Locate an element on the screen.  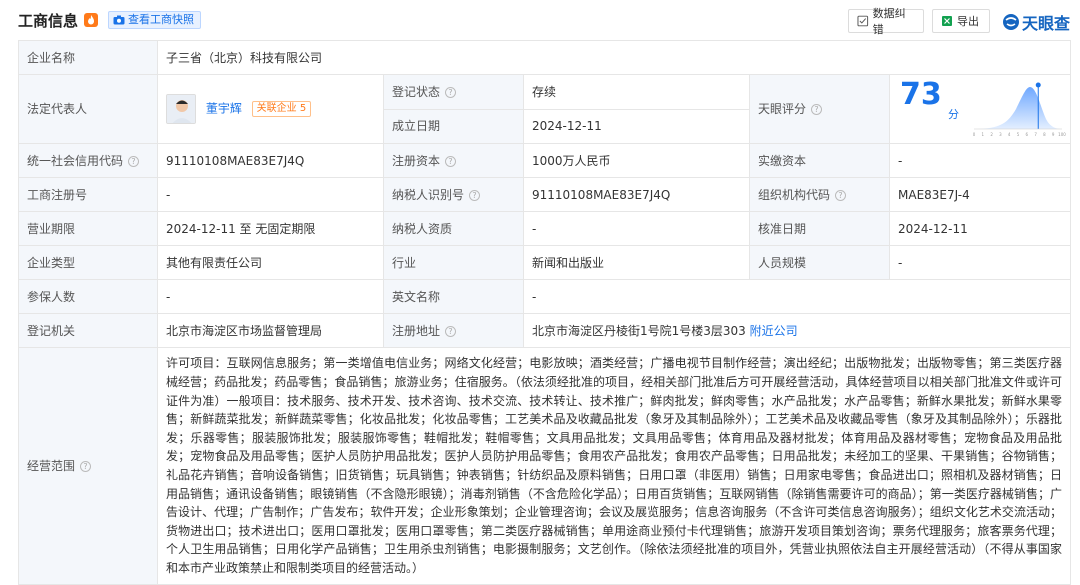
score-unit: 分 is located at coordinates (953, 114).